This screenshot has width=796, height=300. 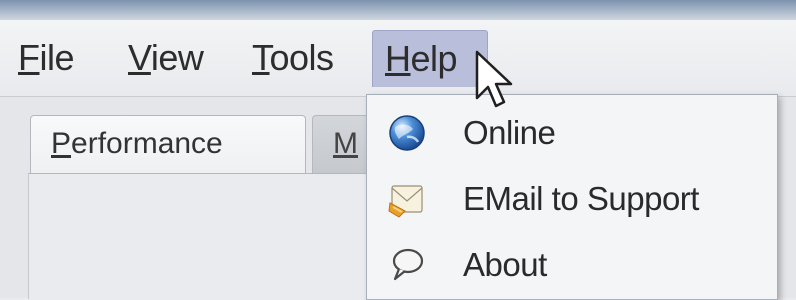 I want to click on menu-item-about-label: About, so click(x=505, y=264).